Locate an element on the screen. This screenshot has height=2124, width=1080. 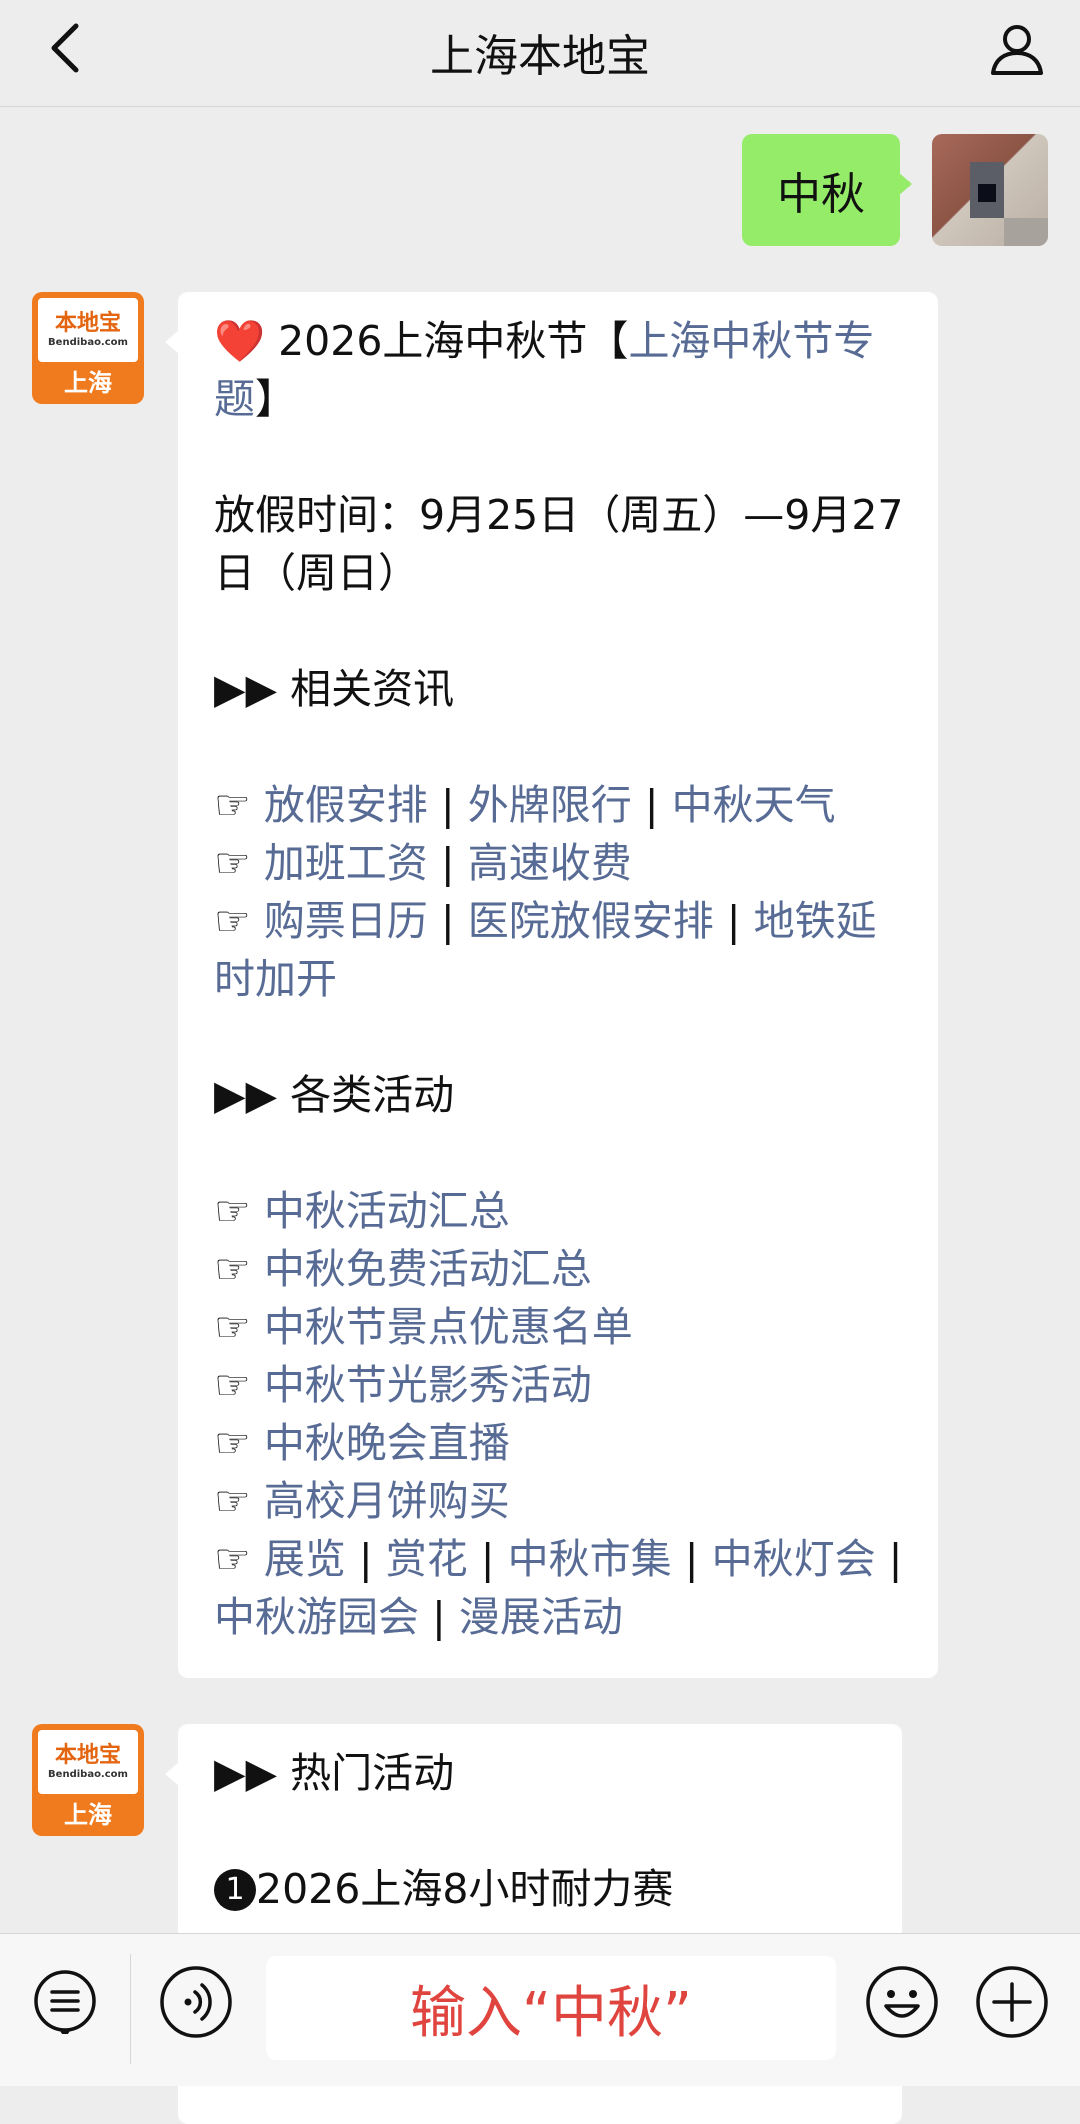
holiday-text: 放假时间：9月25日（周五）—9月27日（周日） is located at coordinates (559, 544).